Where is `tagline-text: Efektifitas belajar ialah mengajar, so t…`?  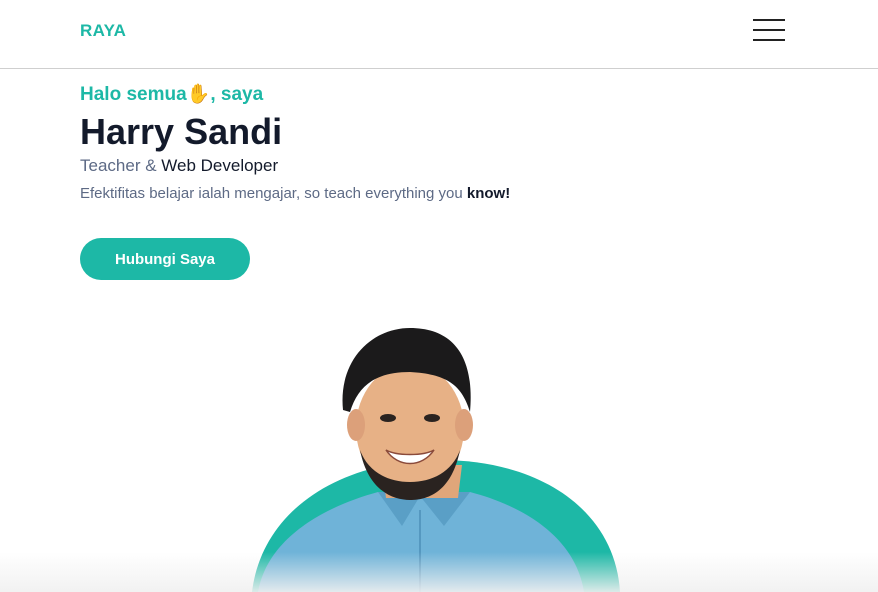
tagline-text: Efektifitas belajar ialah mengajar, so t… is located at coordinates (273, 193).